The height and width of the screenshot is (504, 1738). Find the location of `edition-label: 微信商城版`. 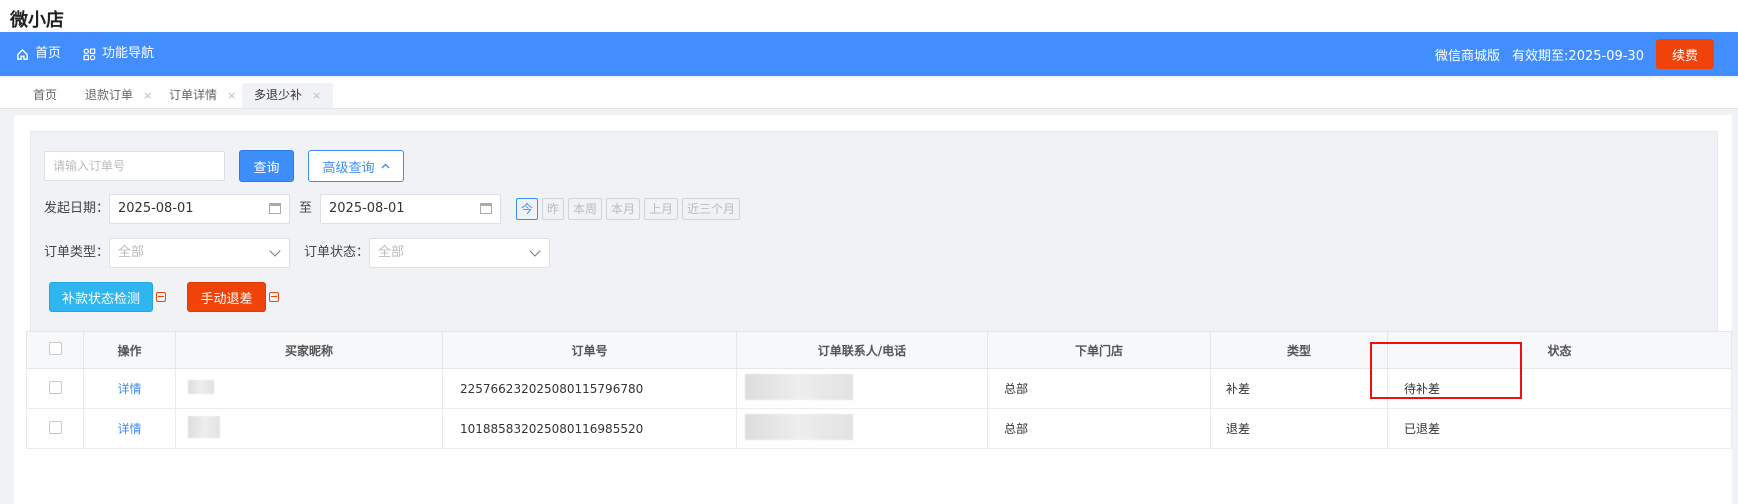

edition-label: 微信商城版 is located at coordinates (1468, 56).